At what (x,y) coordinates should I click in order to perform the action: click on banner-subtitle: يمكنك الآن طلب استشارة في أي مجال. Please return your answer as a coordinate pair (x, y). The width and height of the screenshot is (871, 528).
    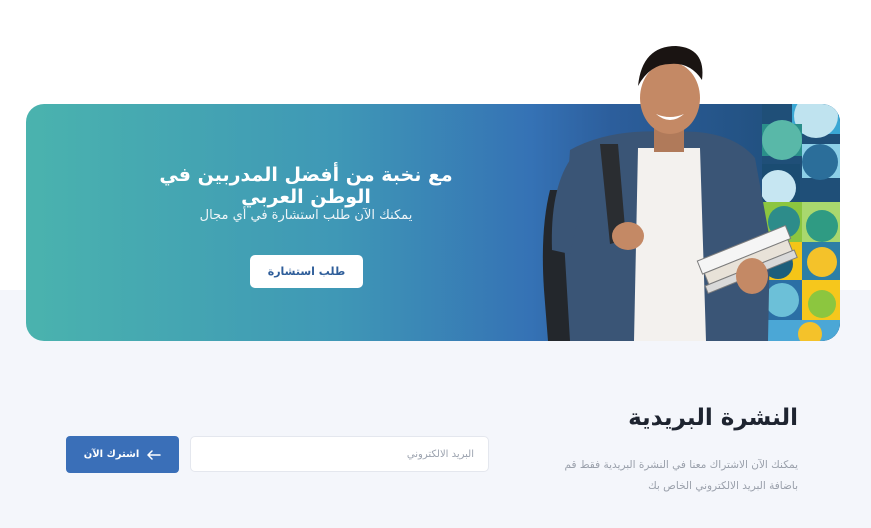
    Looking at the image, I should click on (306, 215).